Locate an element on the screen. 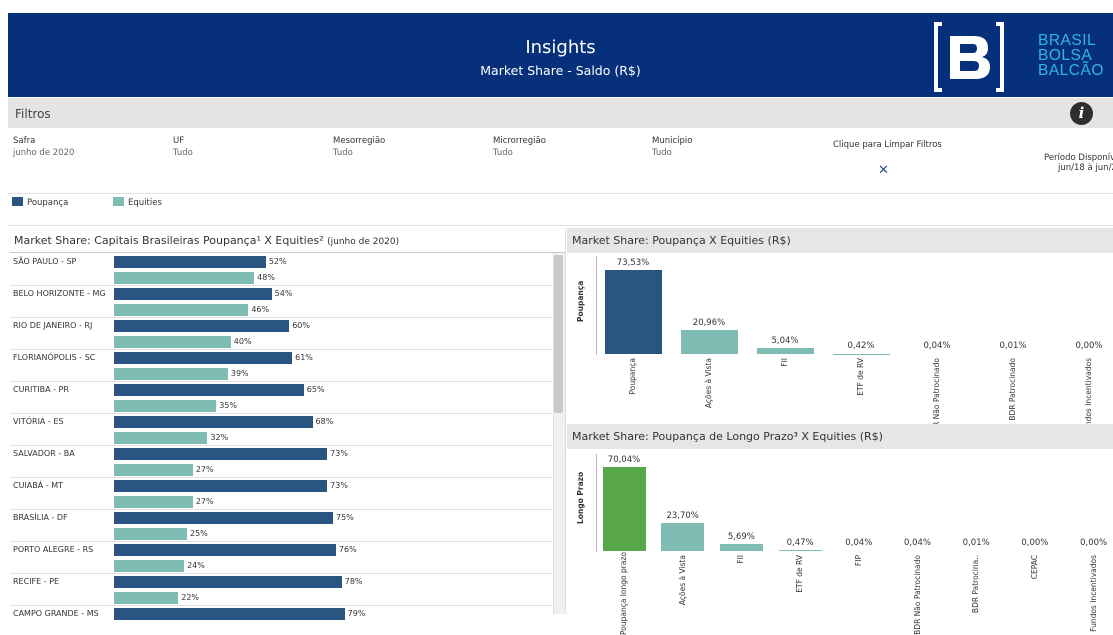  column-value-label: 73,53% is located at coordinates (633, 263).